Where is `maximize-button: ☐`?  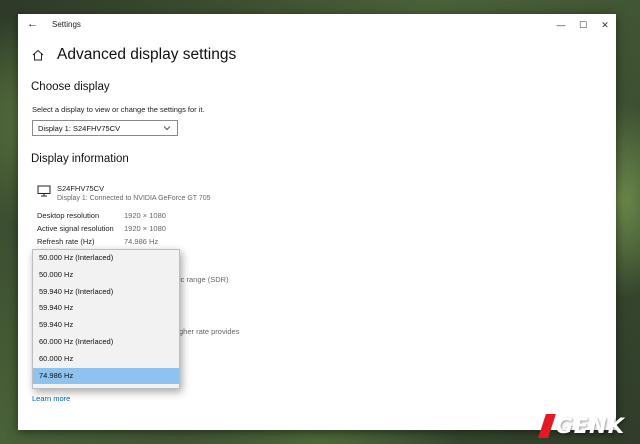
maximize-button: ☐ is located at coordinates (583, 25).